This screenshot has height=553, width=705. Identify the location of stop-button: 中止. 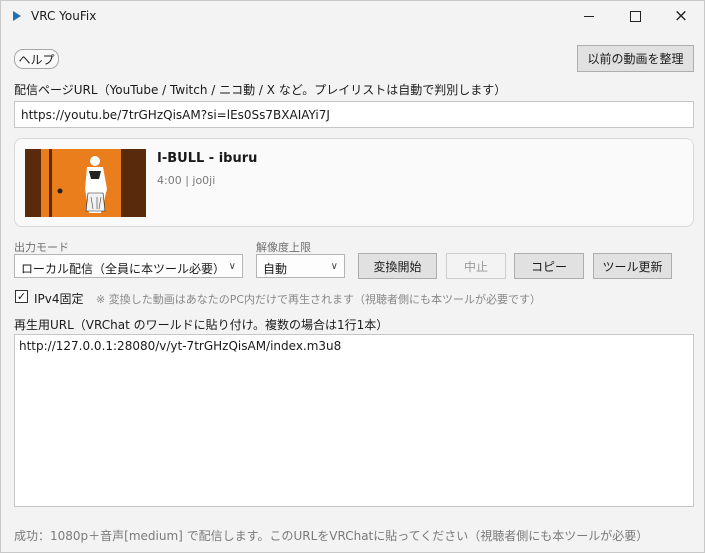
(476, 266).